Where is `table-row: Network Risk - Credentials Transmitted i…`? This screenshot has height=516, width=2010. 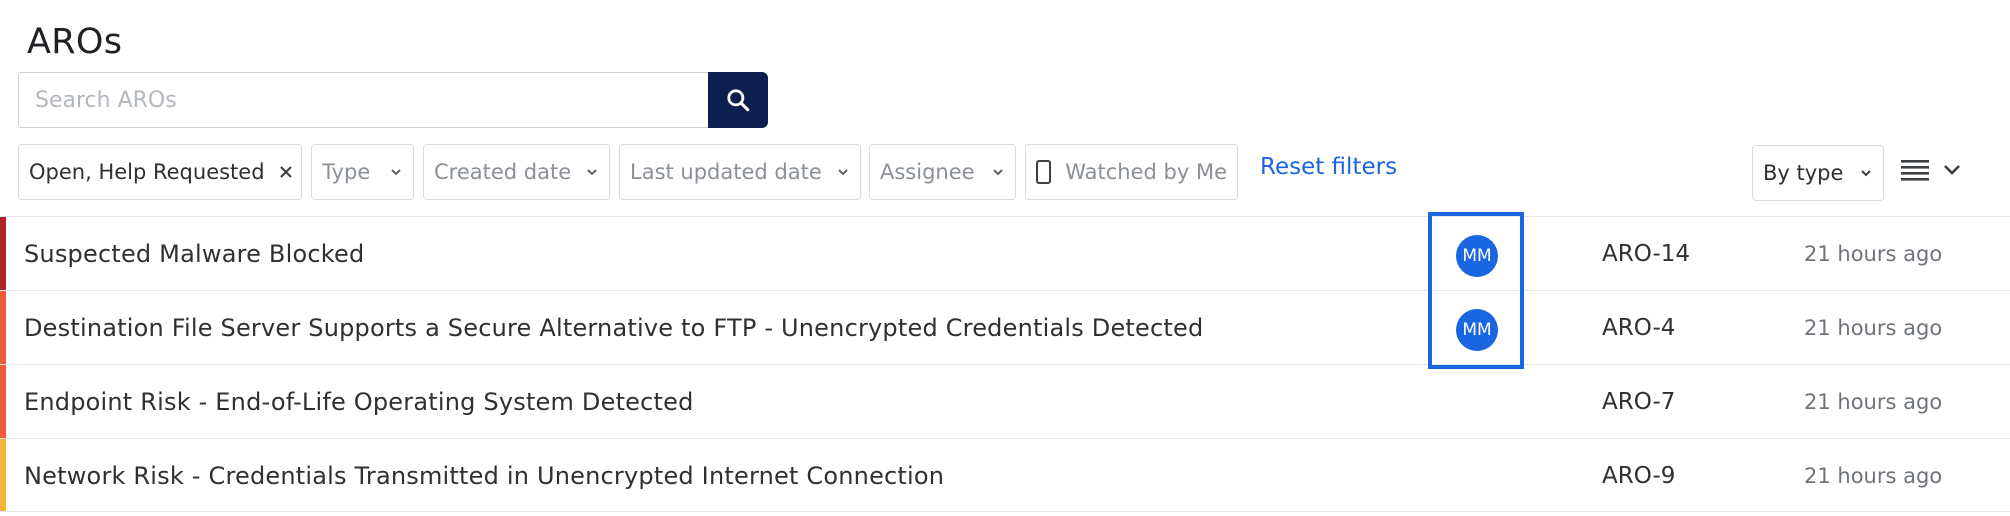
table-row: Network Risk - Credentials Transmitted i… is located at coordinates (1005, 475).